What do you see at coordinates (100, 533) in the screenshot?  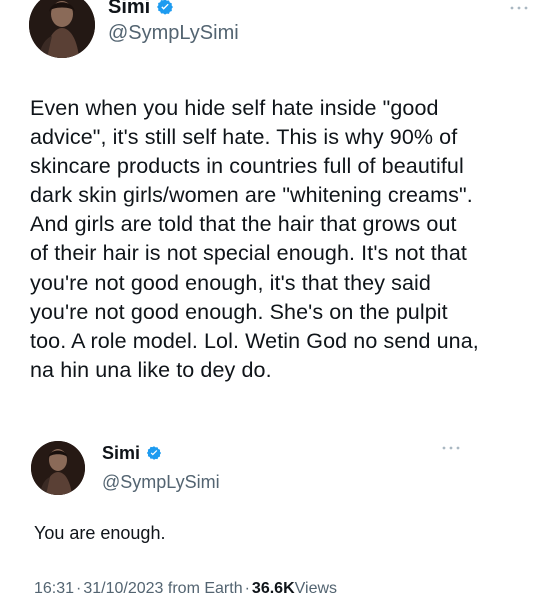 I see `quoted-tweet-text: You are enough.` at bounding box center [100, 533].